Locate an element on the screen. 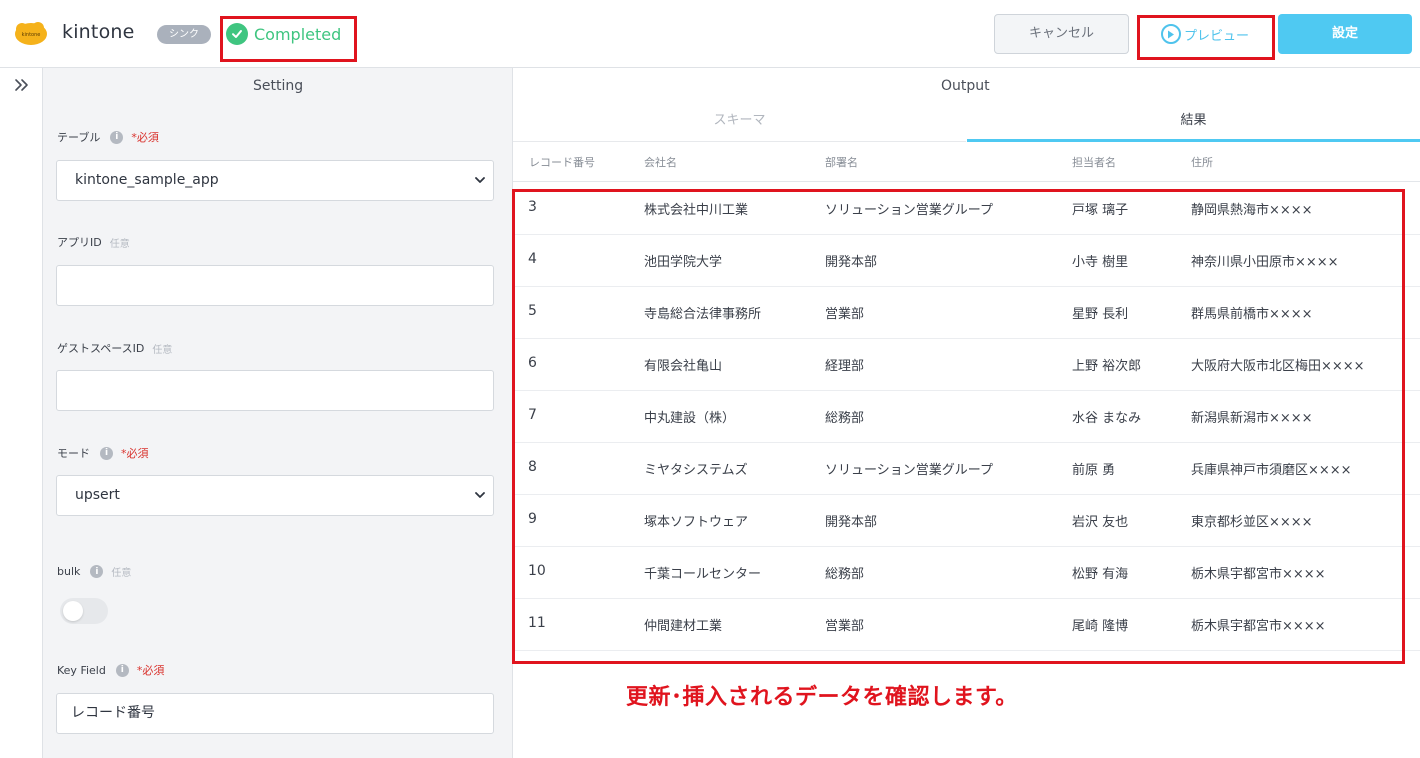  table-select-value: kintone_sample_app is located at coordinates (147, 180).